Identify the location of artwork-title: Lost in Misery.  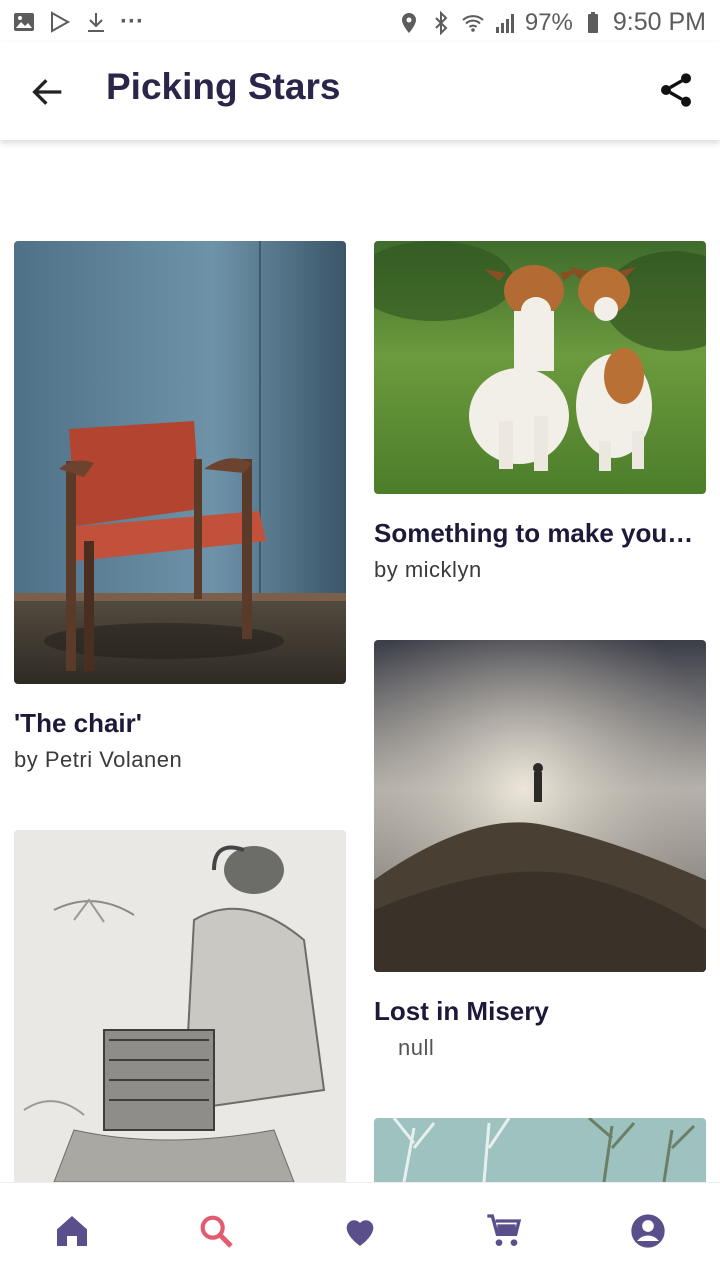
(461, 1011).